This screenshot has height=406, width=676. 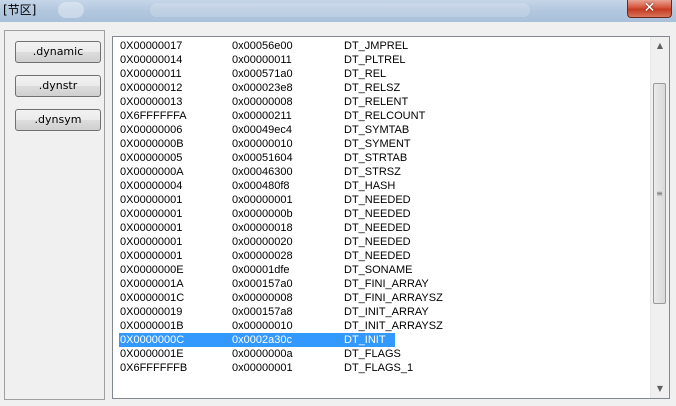 I want to click on list-item: 0X0000001E 0x0000000a DT_FLAGS, so click(x=382, y=354).